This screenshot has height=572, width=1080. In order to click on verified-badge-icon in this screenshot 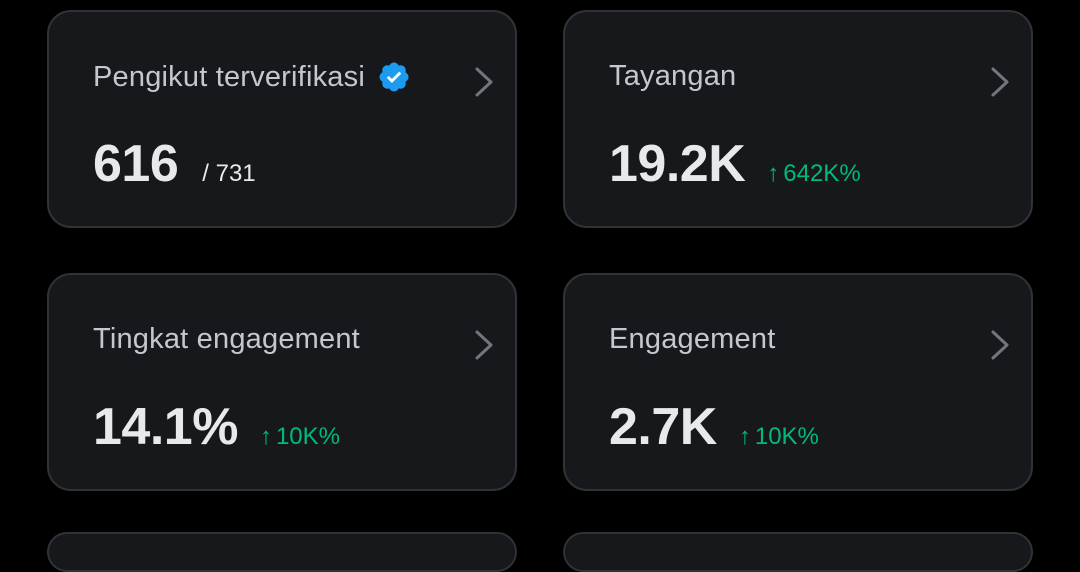, I will do `click(394, 77)`.